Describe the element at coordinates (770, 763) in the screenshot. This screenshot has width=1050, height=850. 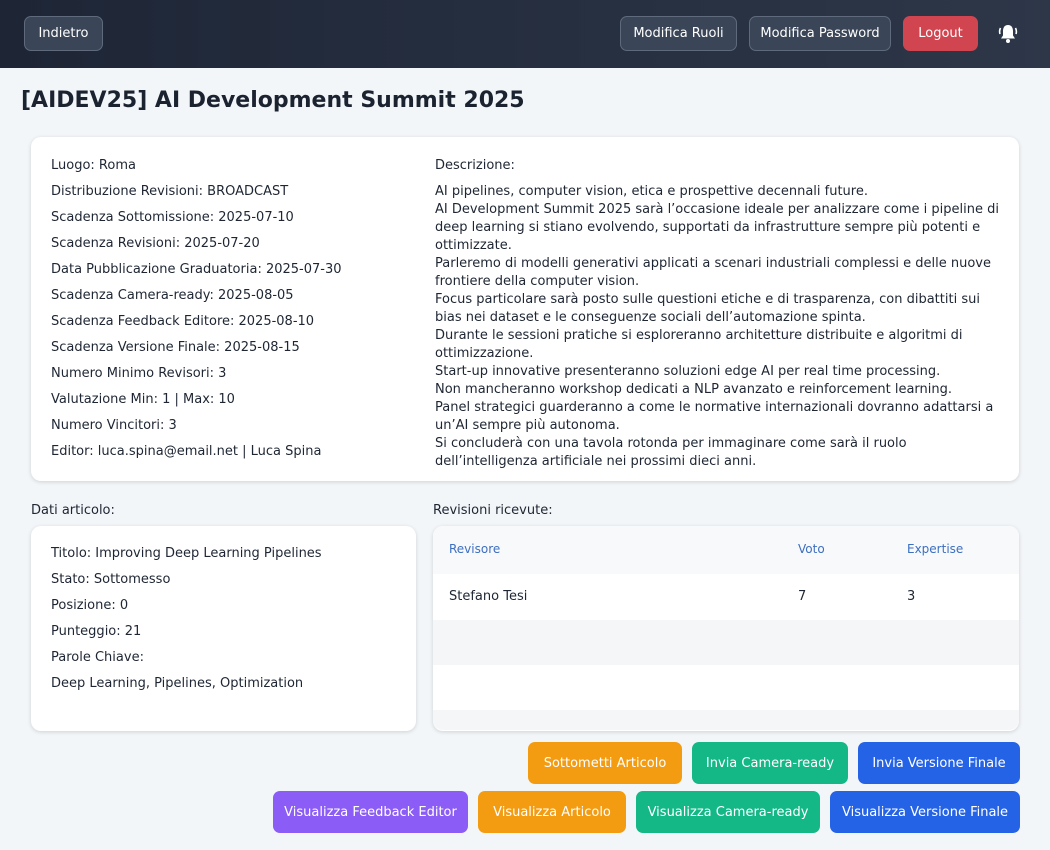
I see `send-camera-ready-button: Invia Camera-ready` at that location.